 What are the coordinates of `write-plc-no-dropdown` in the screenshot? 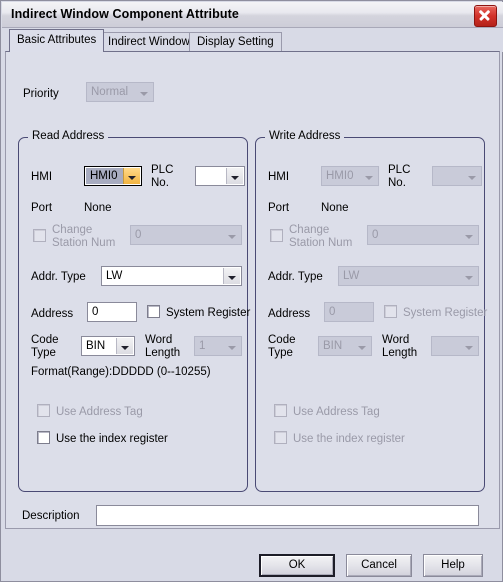 It's located at (457, 176).